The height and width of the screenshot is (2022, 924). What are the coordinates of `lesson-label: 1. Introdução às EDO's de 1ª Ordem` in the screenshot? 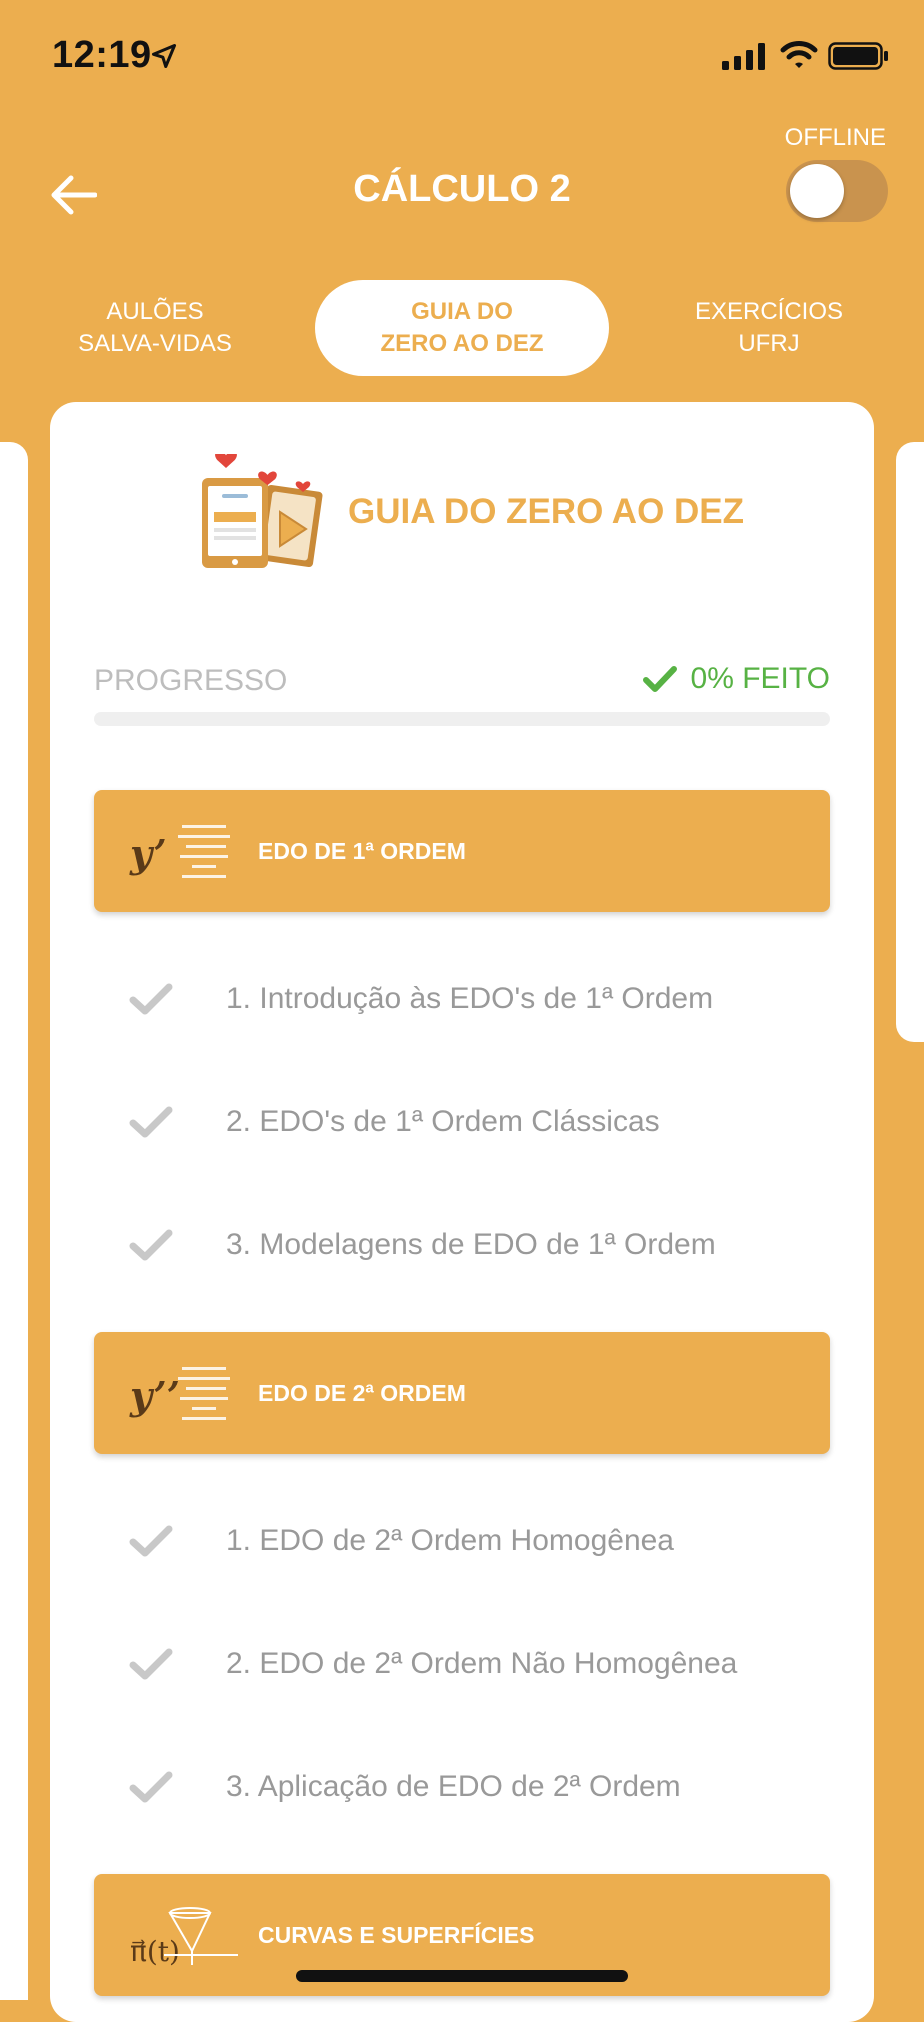 It's located at (470, 998).